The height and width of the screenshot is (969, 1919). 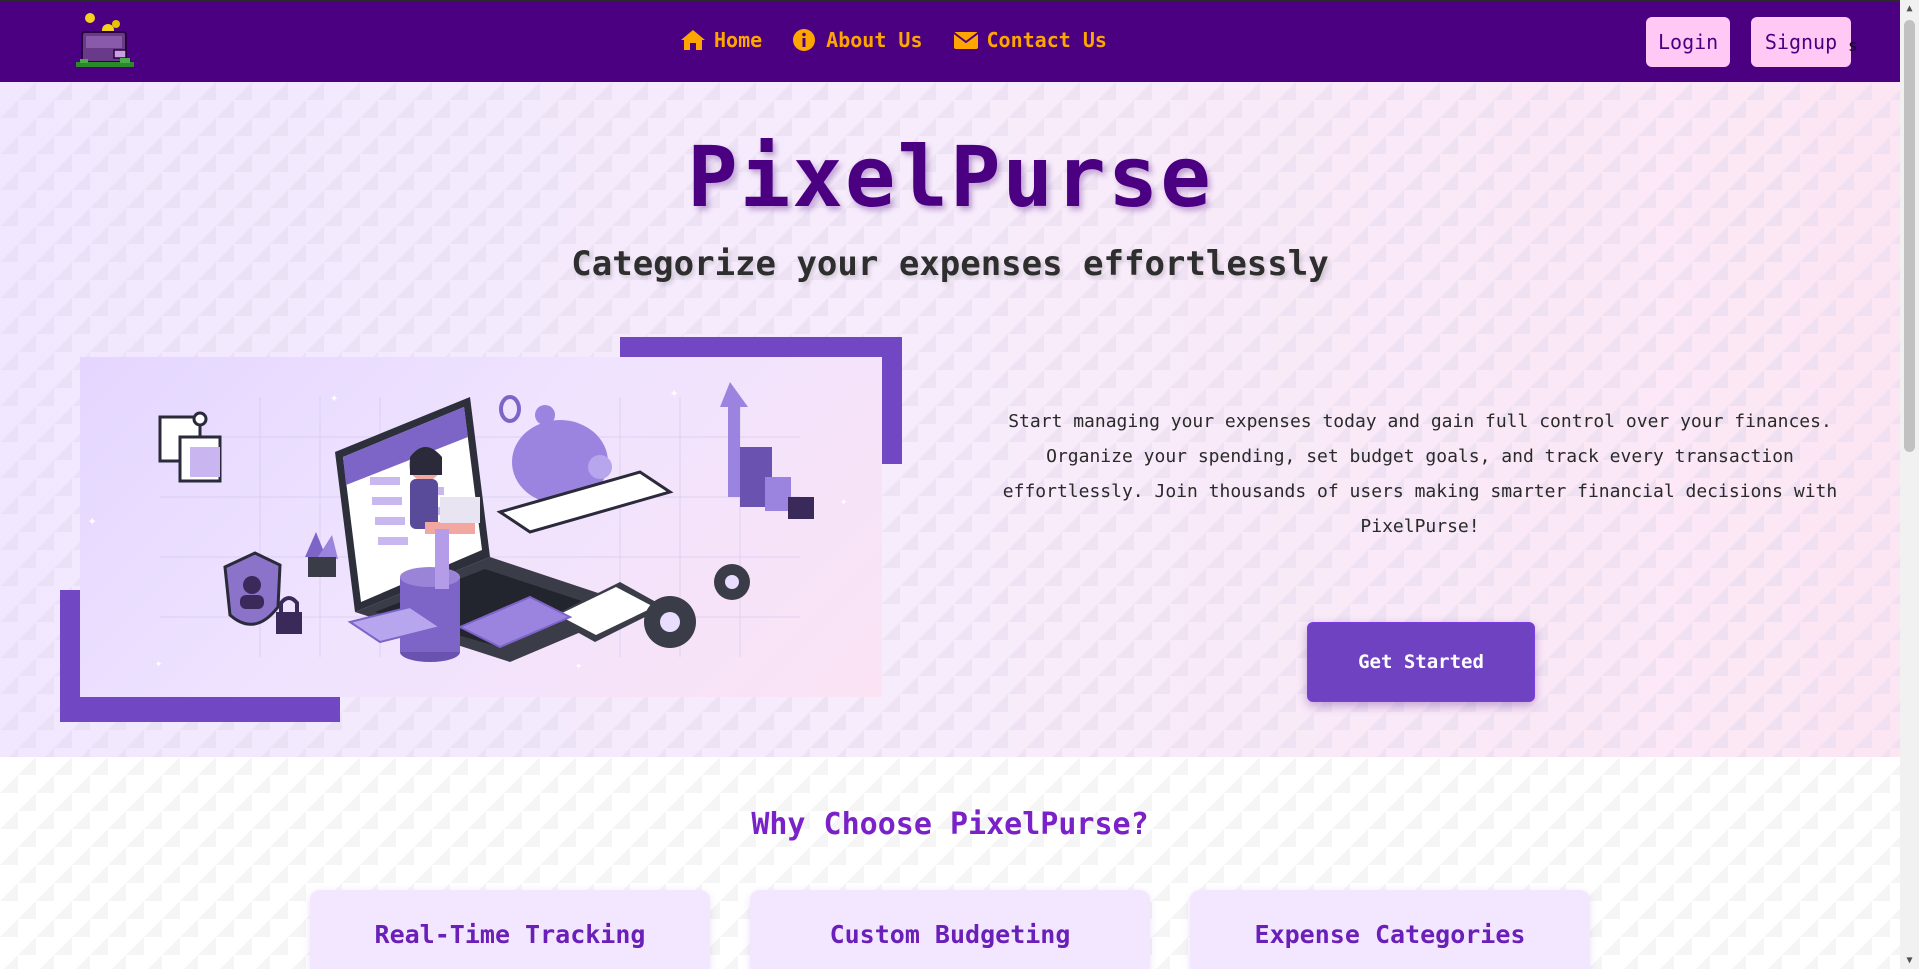 I want to click on vertical-scrollbar: ▲ ▼, so click(x=1909, y=484).